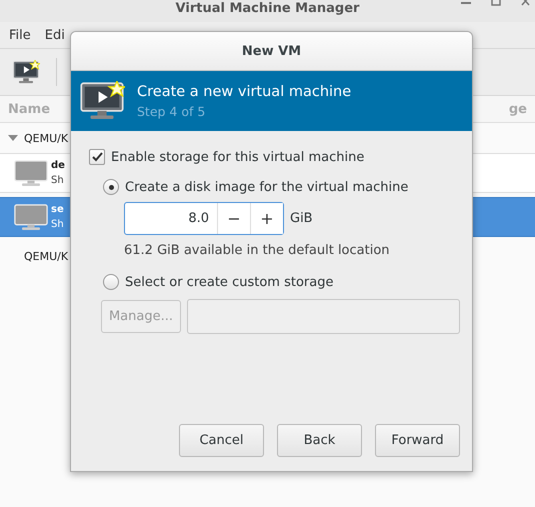 The height and width of the screenshot is (507, 535). Describe the element at coordinates (171, 111) in the screenshot. I see `step-label: Step 4 of 5` at that location.